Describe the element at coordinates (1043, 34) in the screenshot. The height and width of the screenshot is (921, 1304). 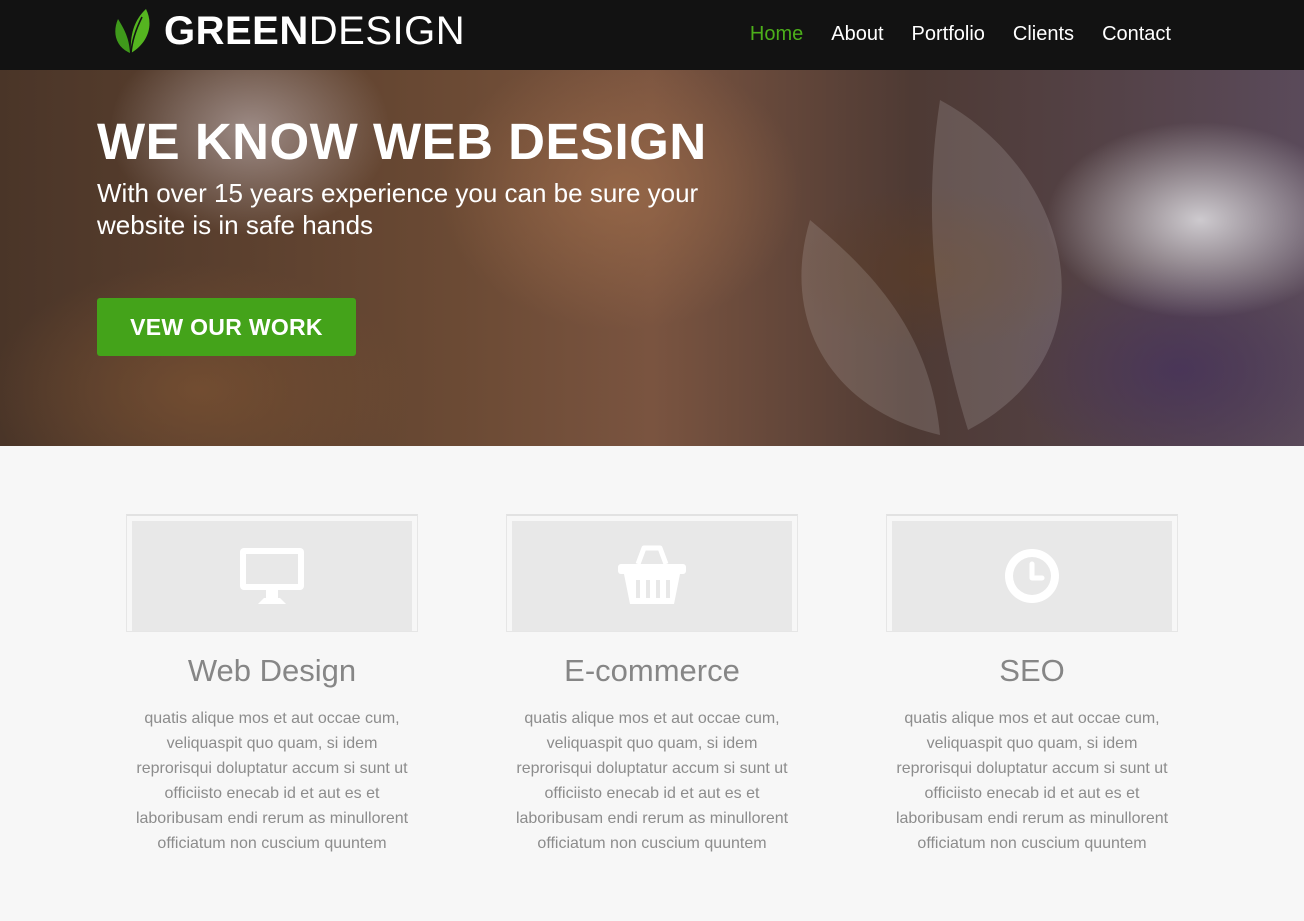
I see `nav-clients: Clients` at that location.